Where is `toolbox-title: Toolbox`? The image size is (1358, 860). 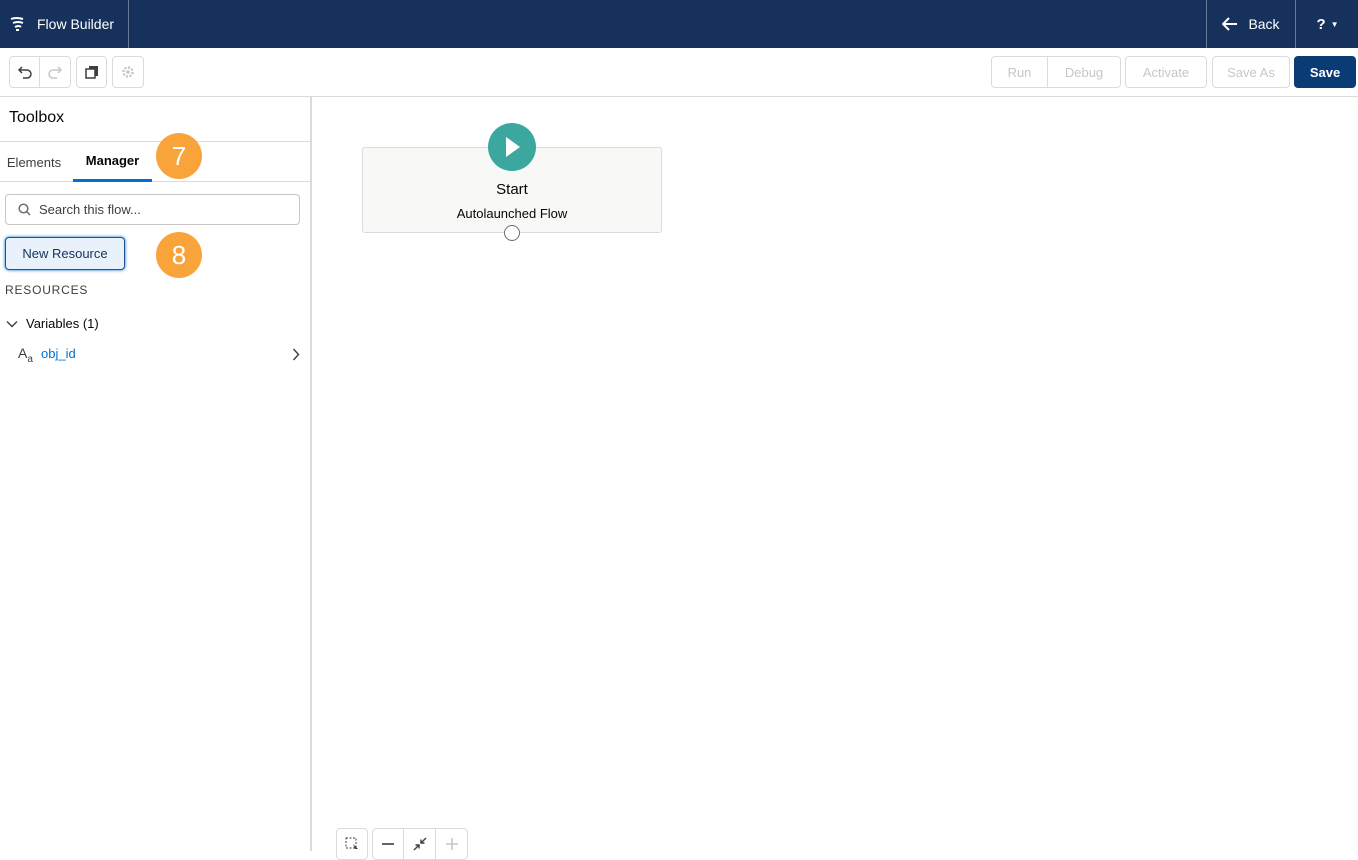 toolbox-title: Toolbox is located at coordinates (37, 117).